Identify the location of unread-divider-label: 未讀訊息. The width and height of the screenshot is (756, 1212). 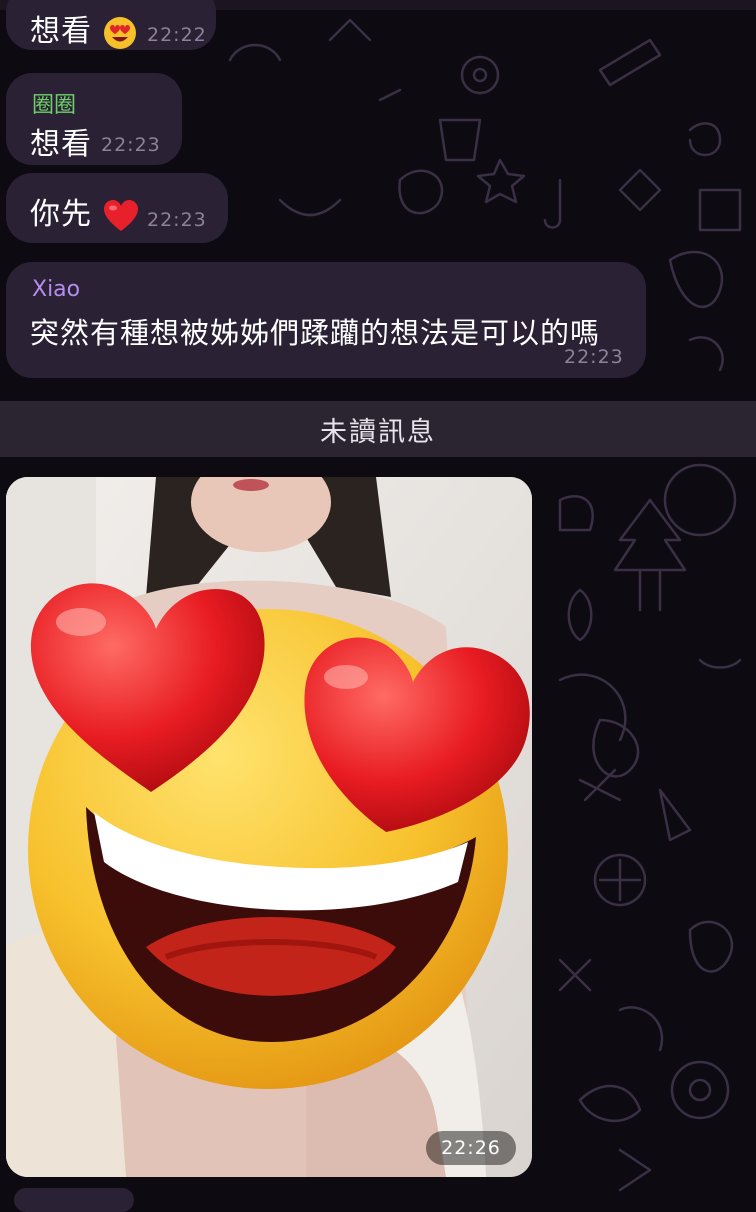
(378, 432).